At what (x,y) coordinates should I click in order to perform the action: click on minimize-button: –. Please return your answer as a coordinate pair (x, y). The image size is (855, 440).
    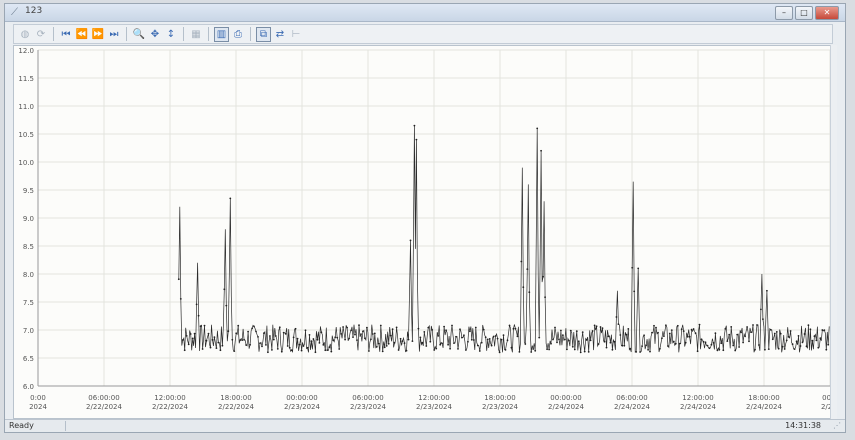
    Looking at the image, I should click on (784, 13).